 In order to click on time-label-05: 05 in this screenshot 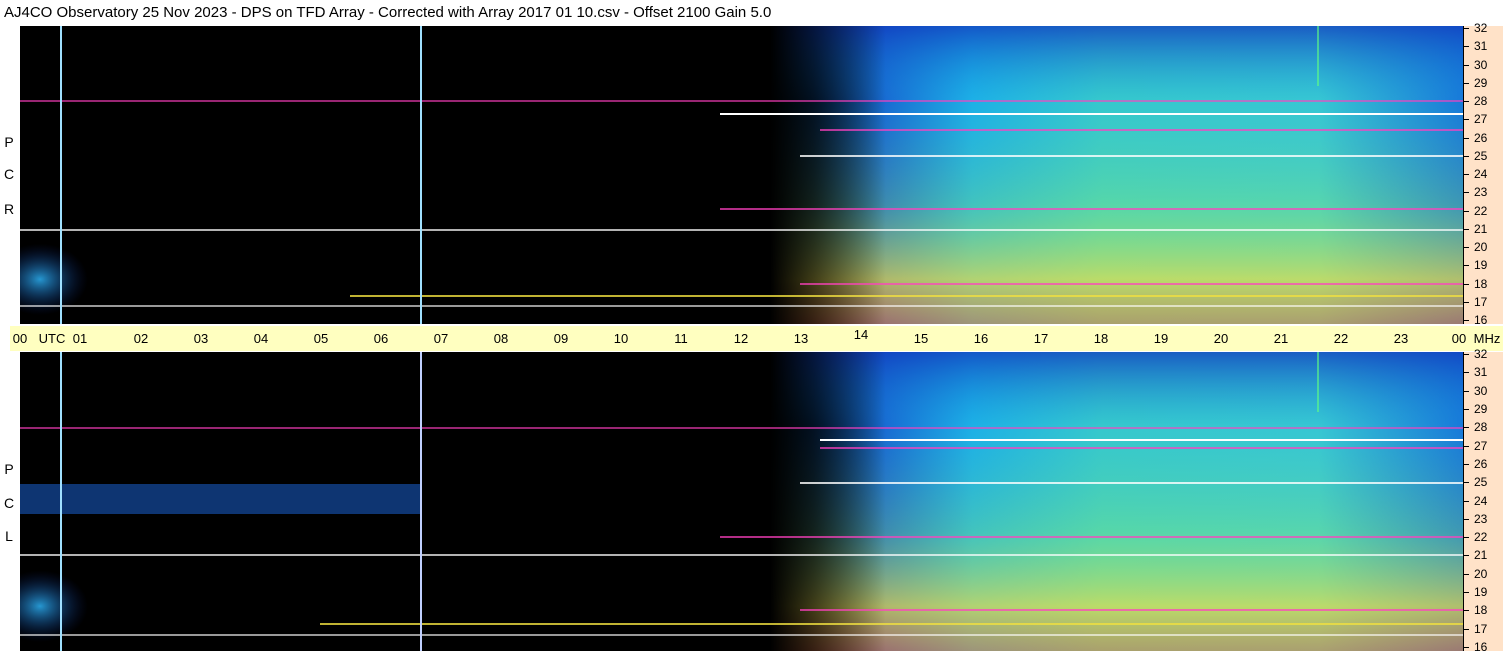, I will do `click(321, 338)`.